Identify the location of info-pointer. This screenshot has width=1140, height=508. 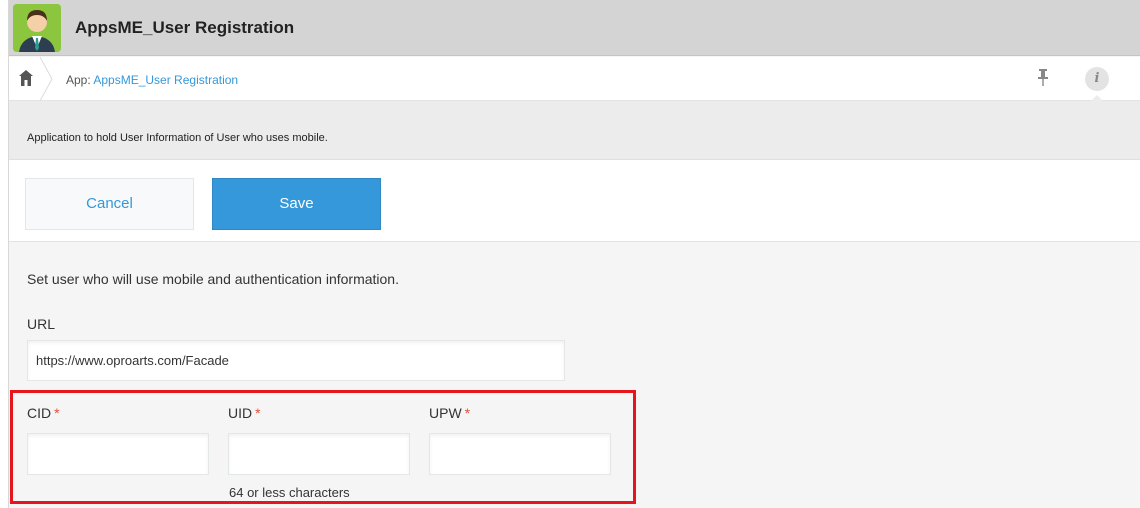
(1097, 98).